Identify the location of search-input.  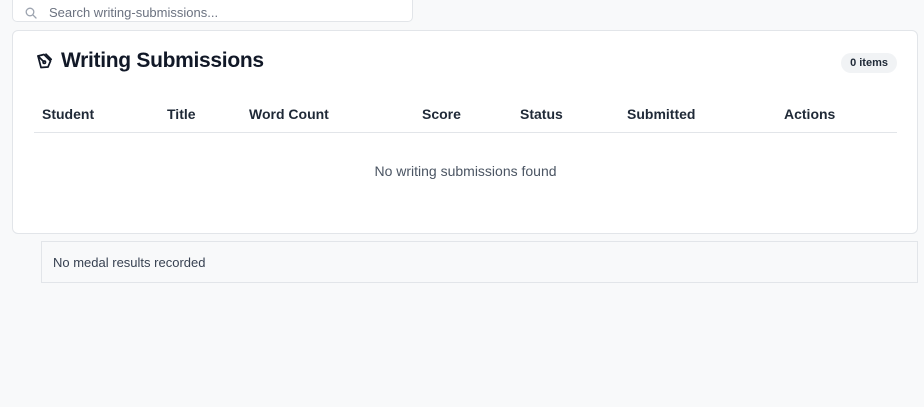
(219, 12).